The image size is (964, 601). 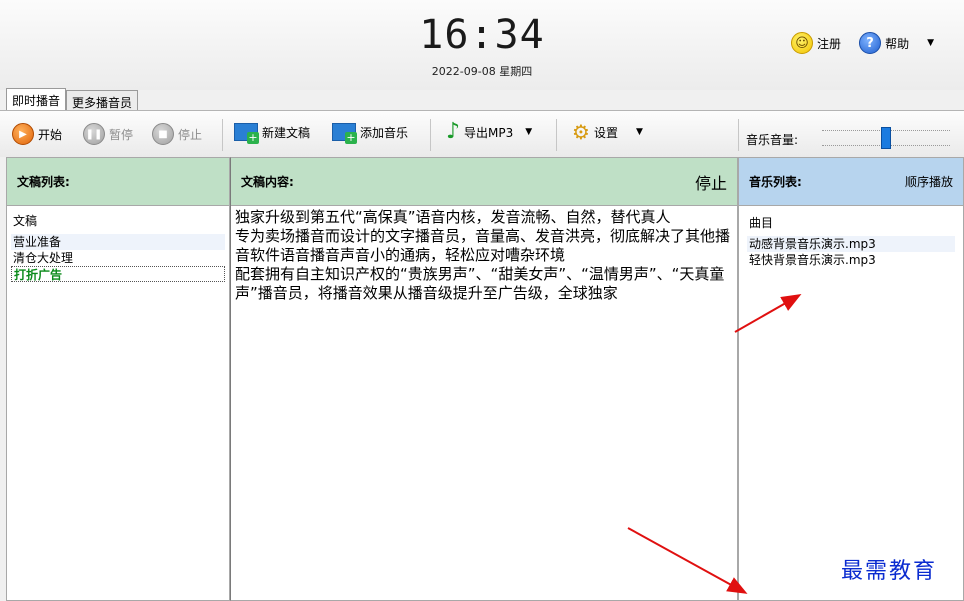 I want to click on play-label: 开始, so click(x=50, y=134).